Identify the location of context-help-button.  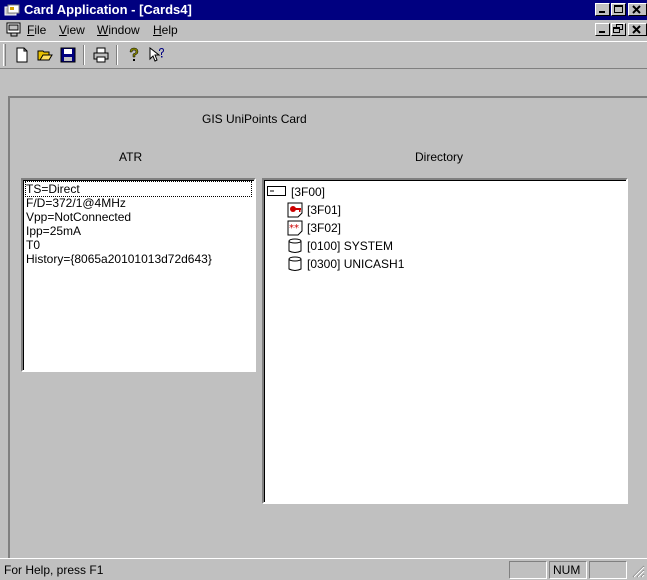
(157, 55).